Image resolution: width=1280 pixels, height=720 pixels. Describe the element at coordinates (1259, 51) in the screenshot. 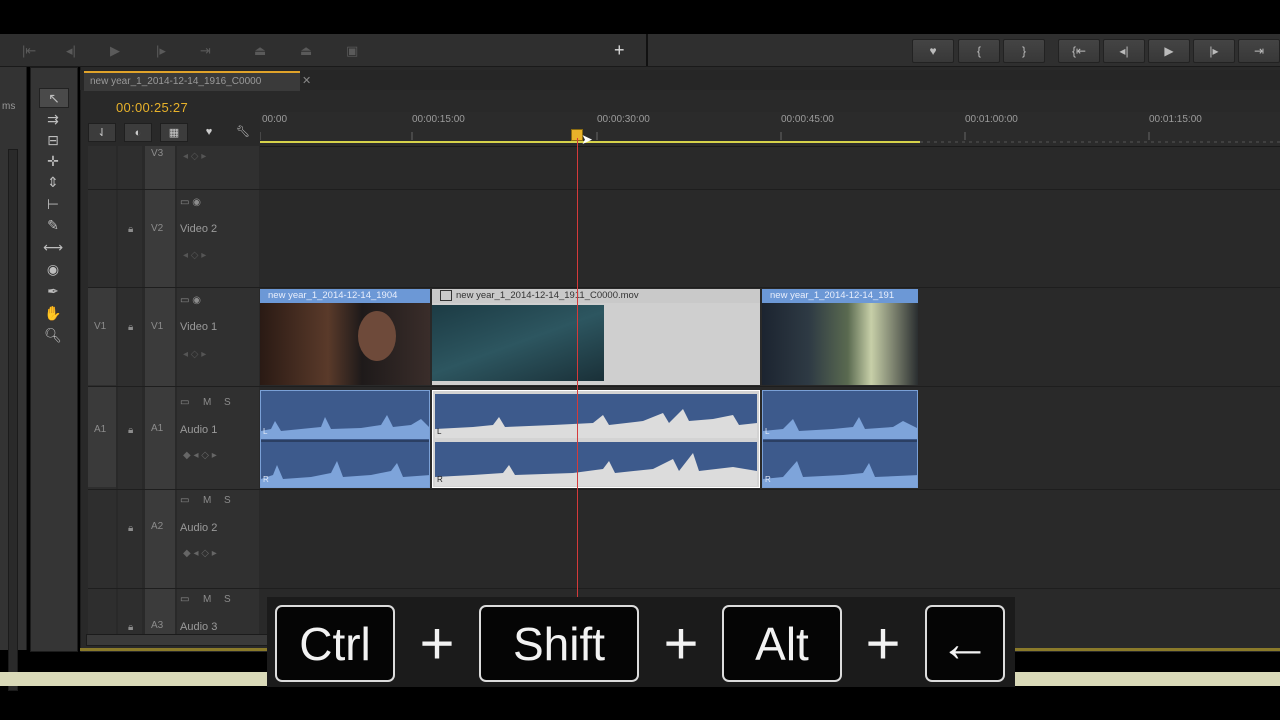

I see `go-to-out-button: ⇥` at that location.